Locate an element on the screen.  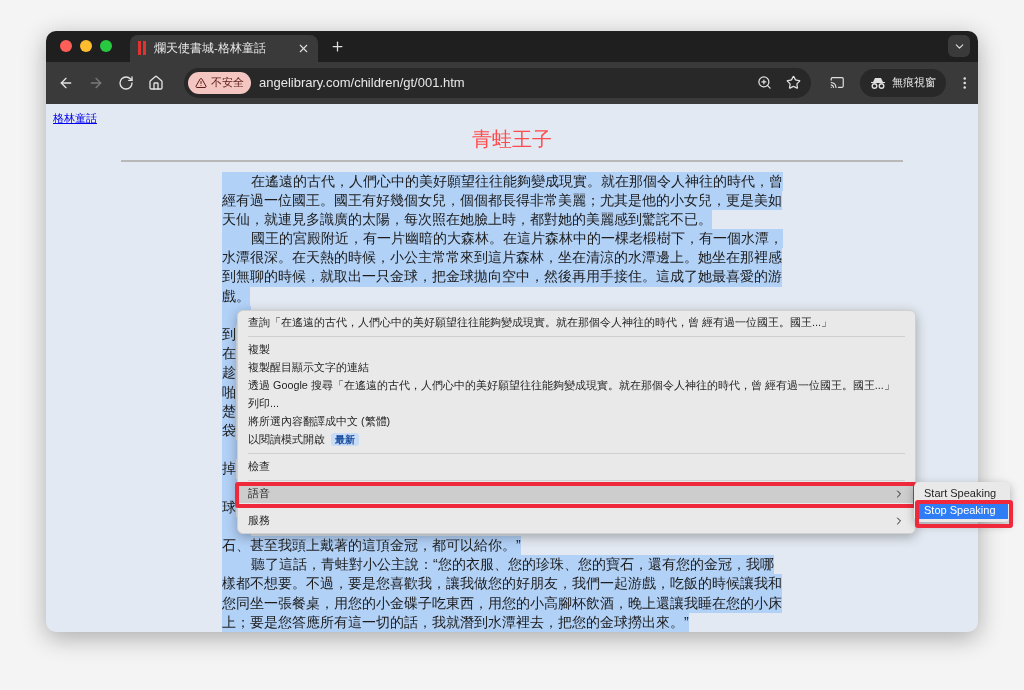
menu-item: 複製 is located at coordinates (576, 349).